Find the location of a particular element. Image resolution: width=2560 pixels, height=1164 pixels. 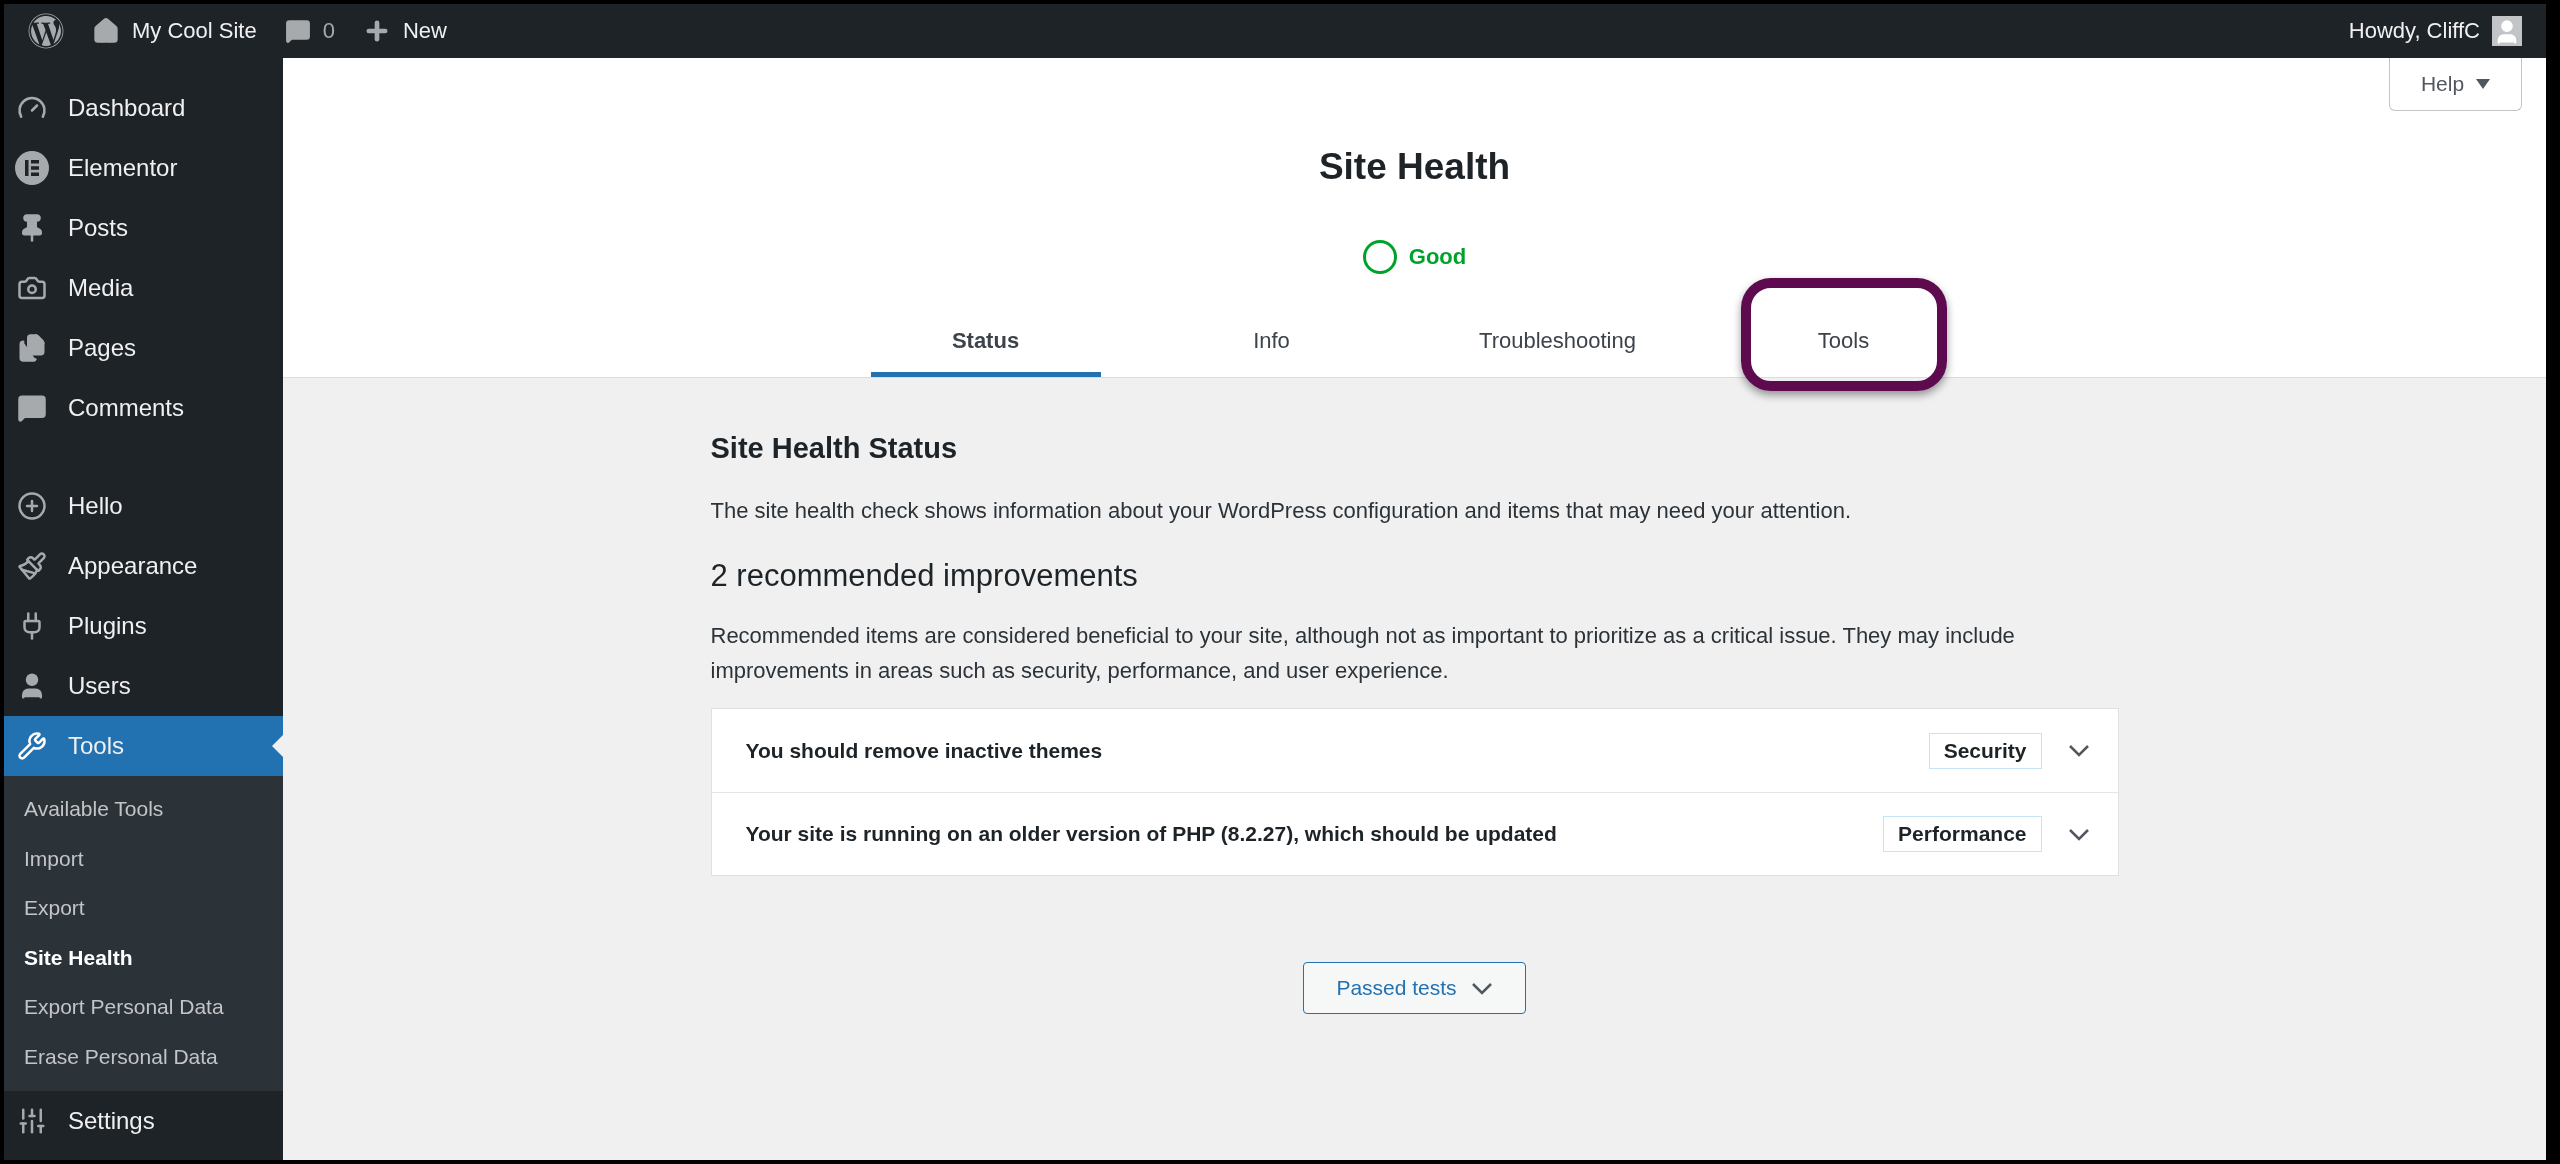

submenu-item: Available Tools is located at coordinates (143, 809).